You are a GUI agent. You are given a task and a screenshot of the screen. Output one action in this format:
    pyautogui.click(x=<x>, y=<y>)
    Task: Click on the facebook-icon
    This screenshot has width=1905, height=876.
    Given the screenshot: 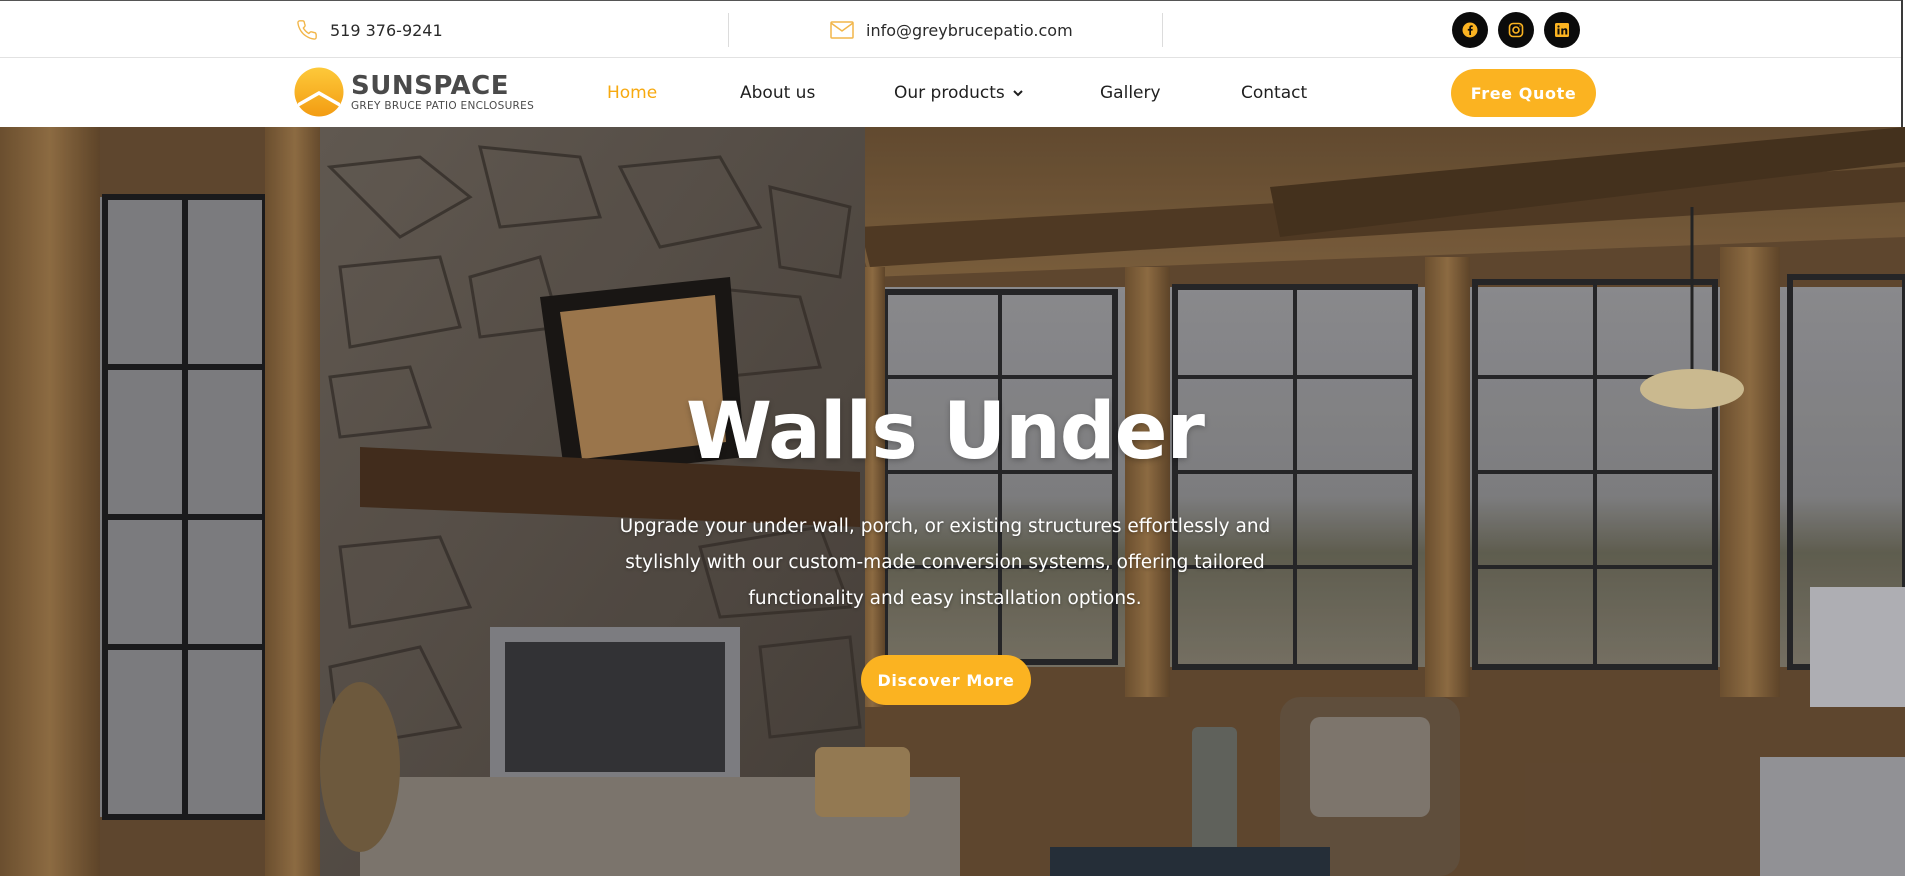 What is the action you would take?
    pyautogui.click(x=1470, y=30)
    